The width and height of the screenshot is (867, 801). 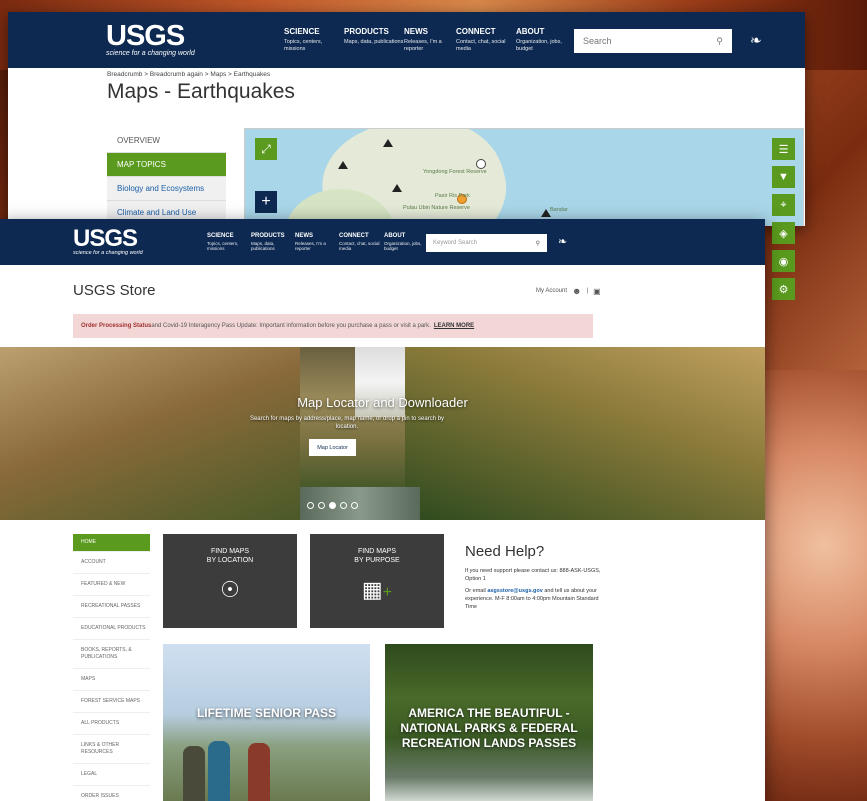 I want to click on layers-icon: ◈, so click(x=783, y=233).